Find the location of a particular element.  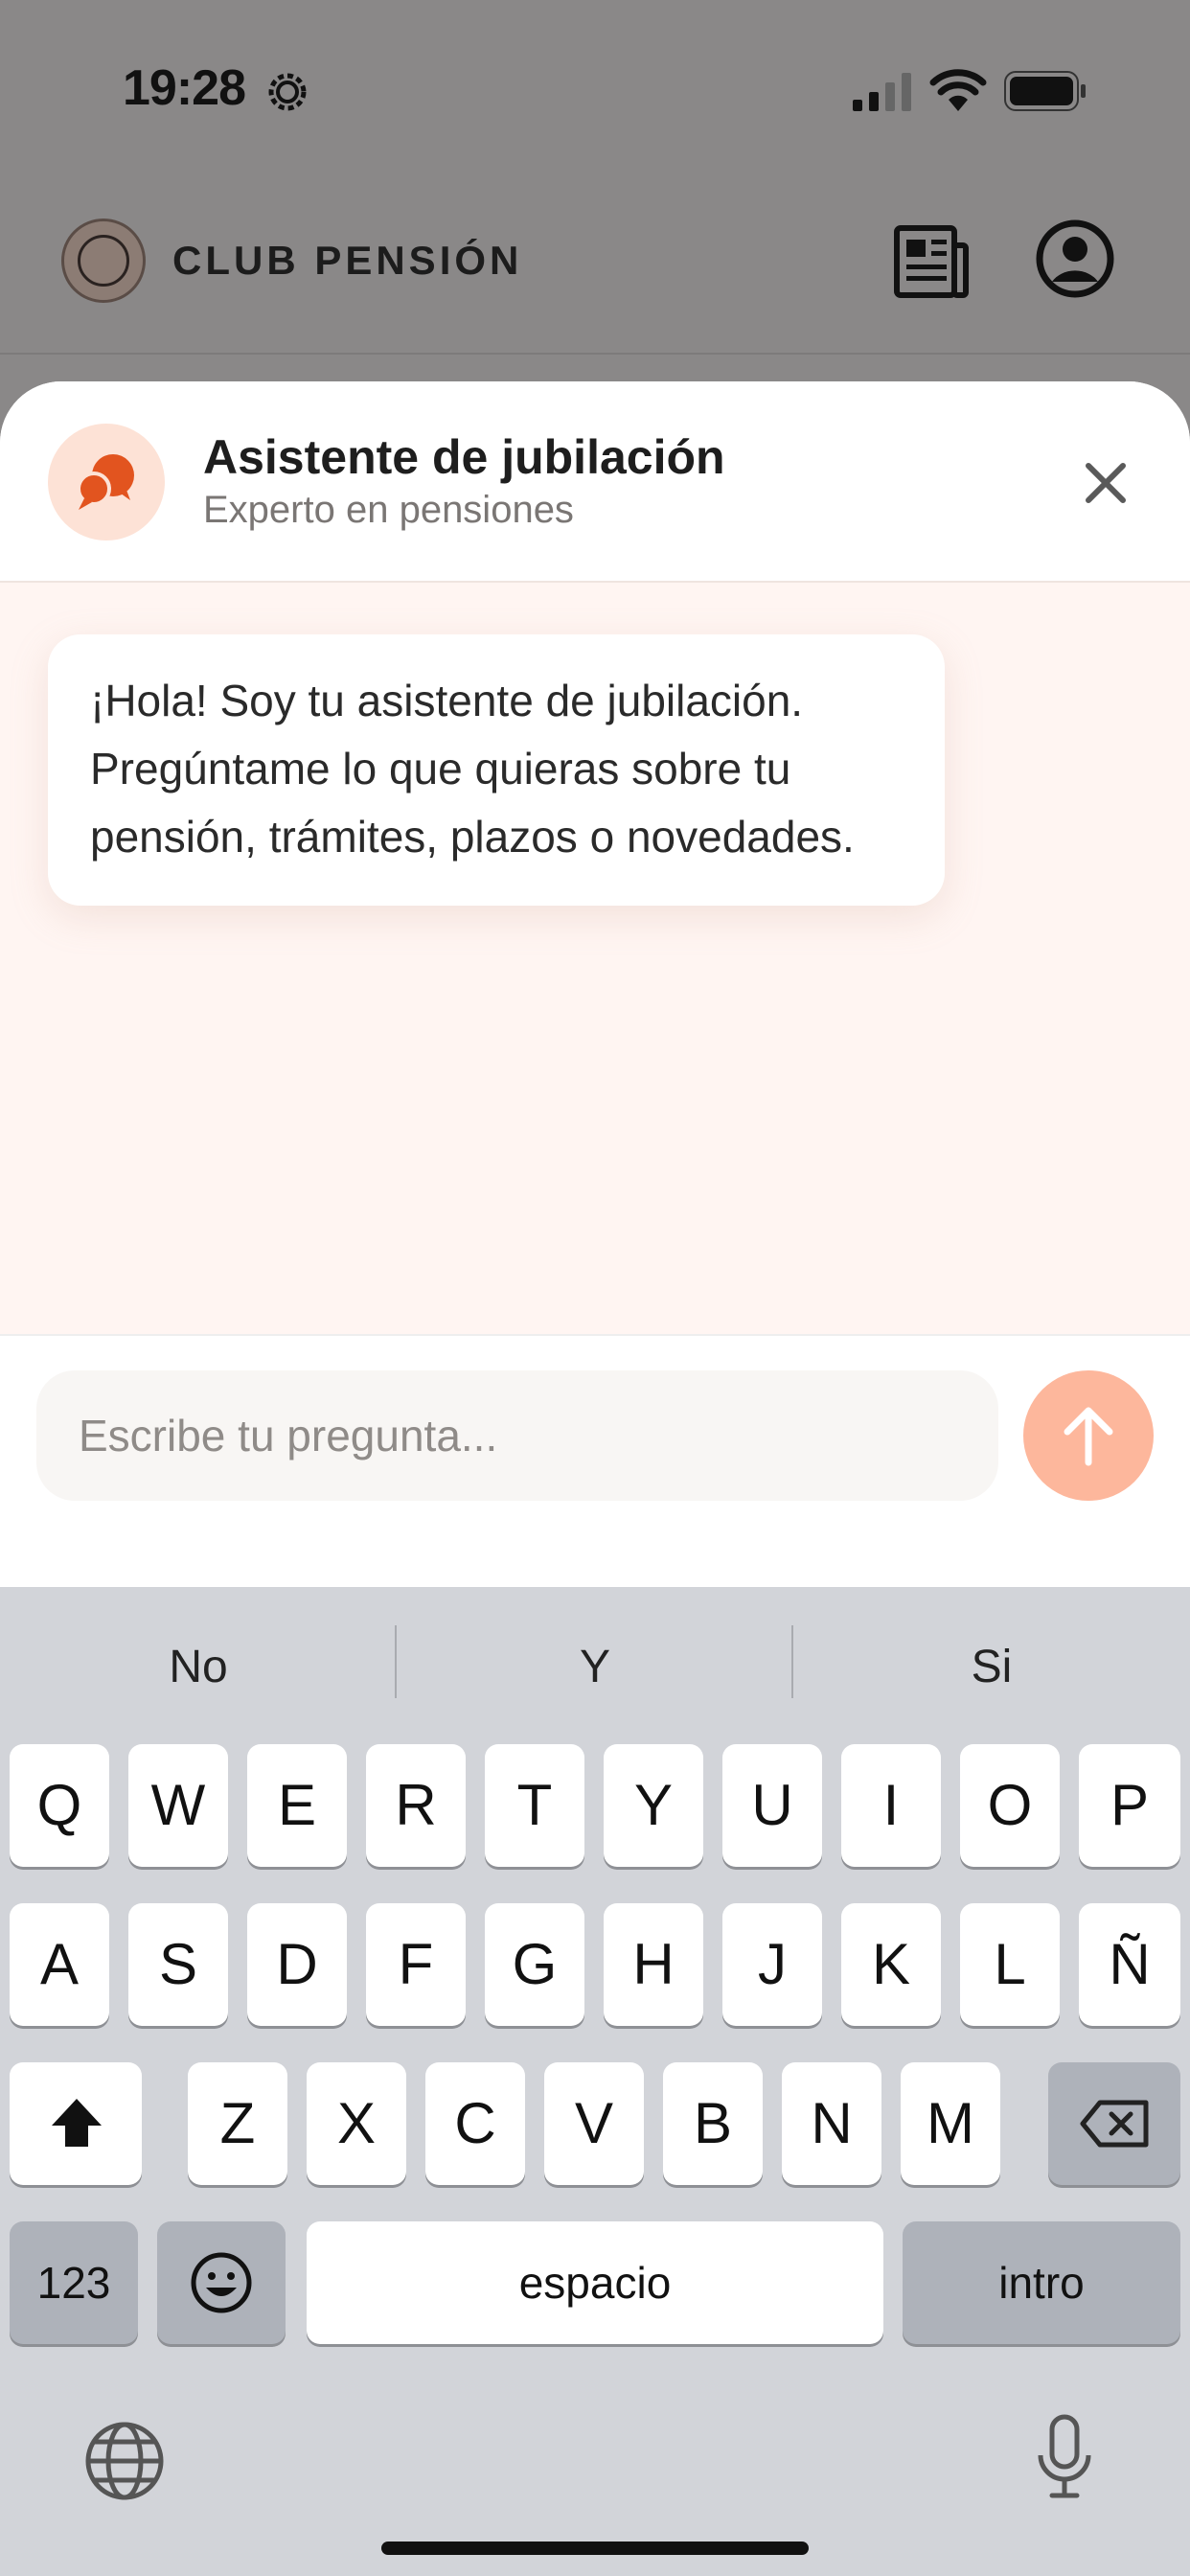

emoji-icon is located at coordinates (222, 2282).